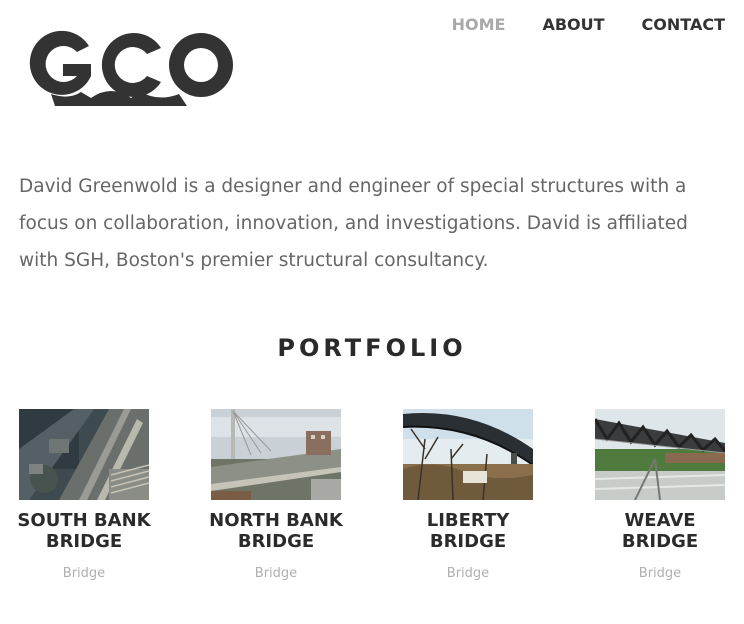 This screenshot has height=624, width=744. Describe the element at coordinates (127, 65) in the screenshot. I see `gco-logo` at that location.